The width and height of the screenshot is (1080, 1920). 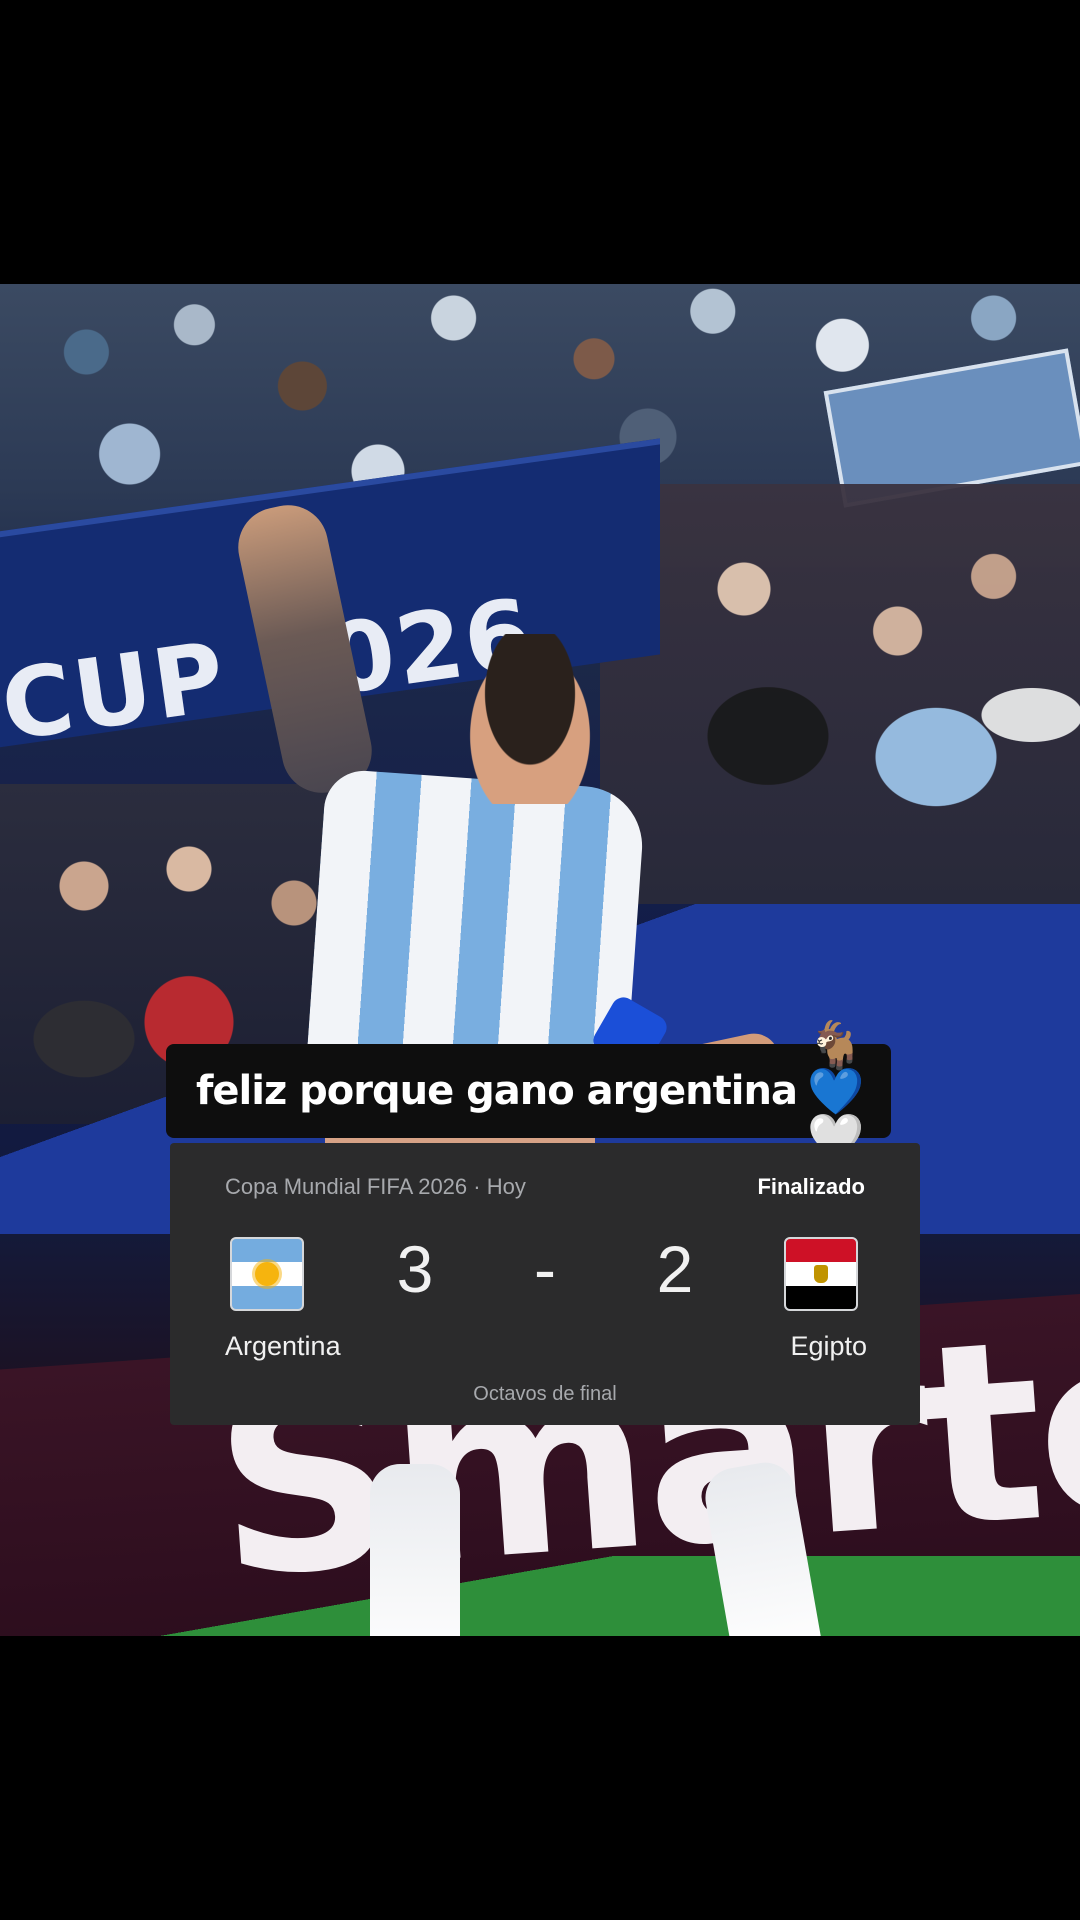 What do you see at coordinates (828, 1346) in the screenshot?
I see `away-team-name: Egipto` at bounding box center [828, 1346].